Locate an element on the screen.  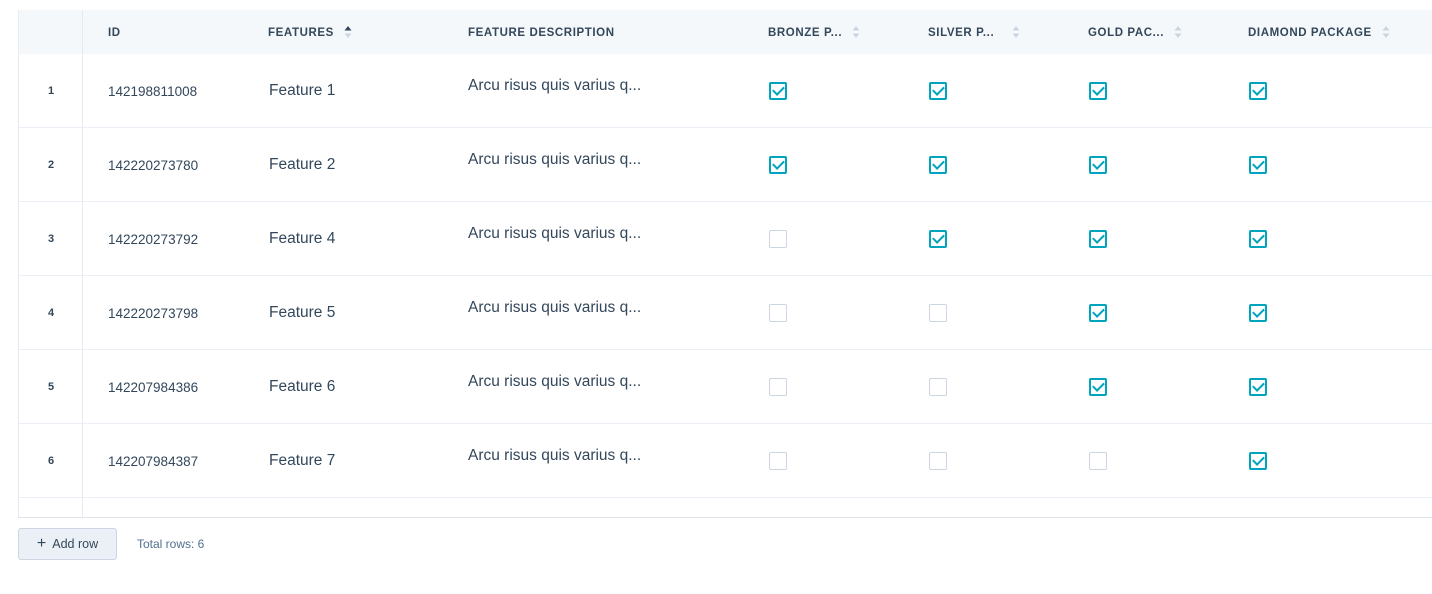
row-number: 1 is located at coordinates (51, 91).